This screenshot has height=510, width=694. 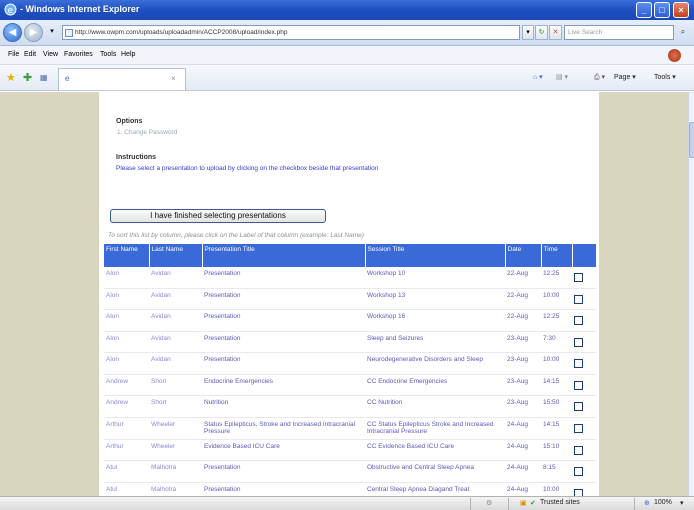 What do you see at coordinates (682, 503) in the screenshot?
I see `zoom-dropdown-icon: ▾` at bounding box center [682, 503].